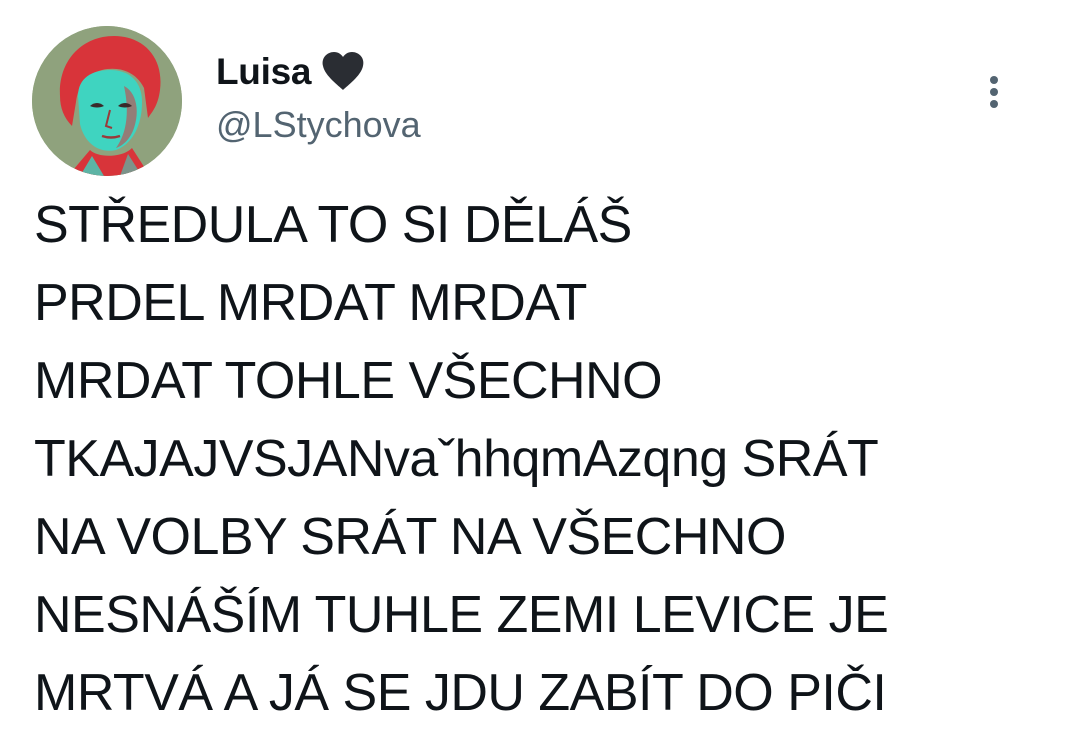  I want to click on avatar-image, so click(107, 101).